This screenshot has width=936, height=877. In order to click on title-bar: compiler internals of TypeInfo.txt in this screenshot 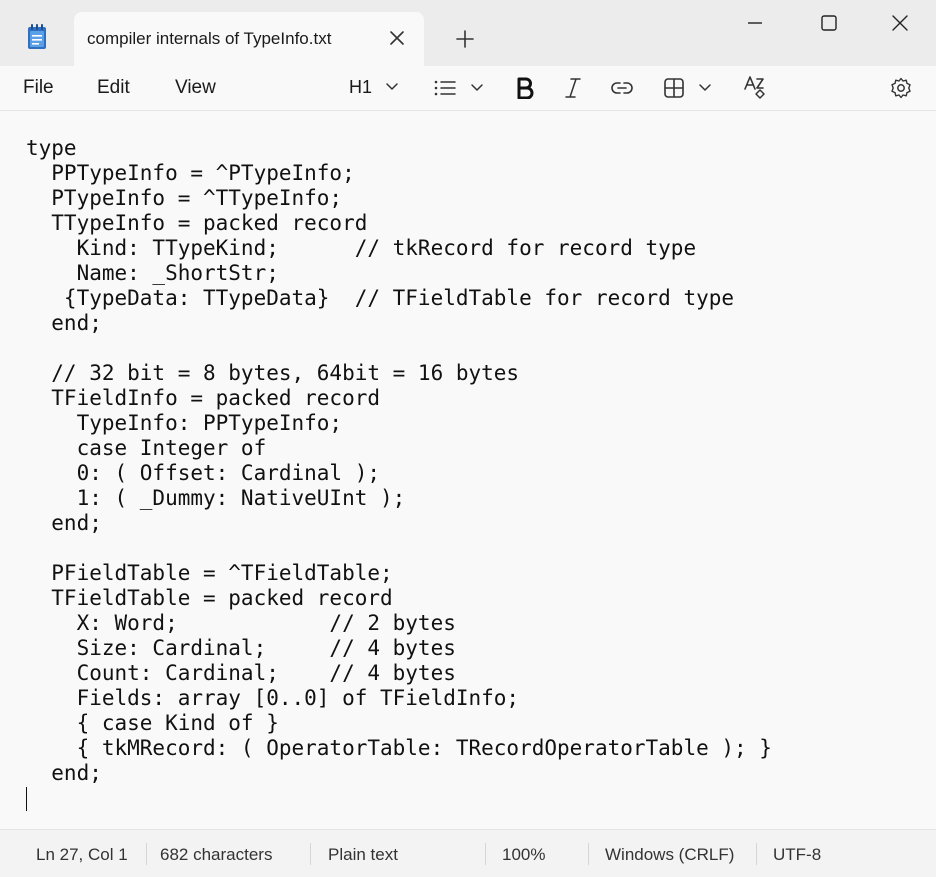, I will do `click(468, 33)`.